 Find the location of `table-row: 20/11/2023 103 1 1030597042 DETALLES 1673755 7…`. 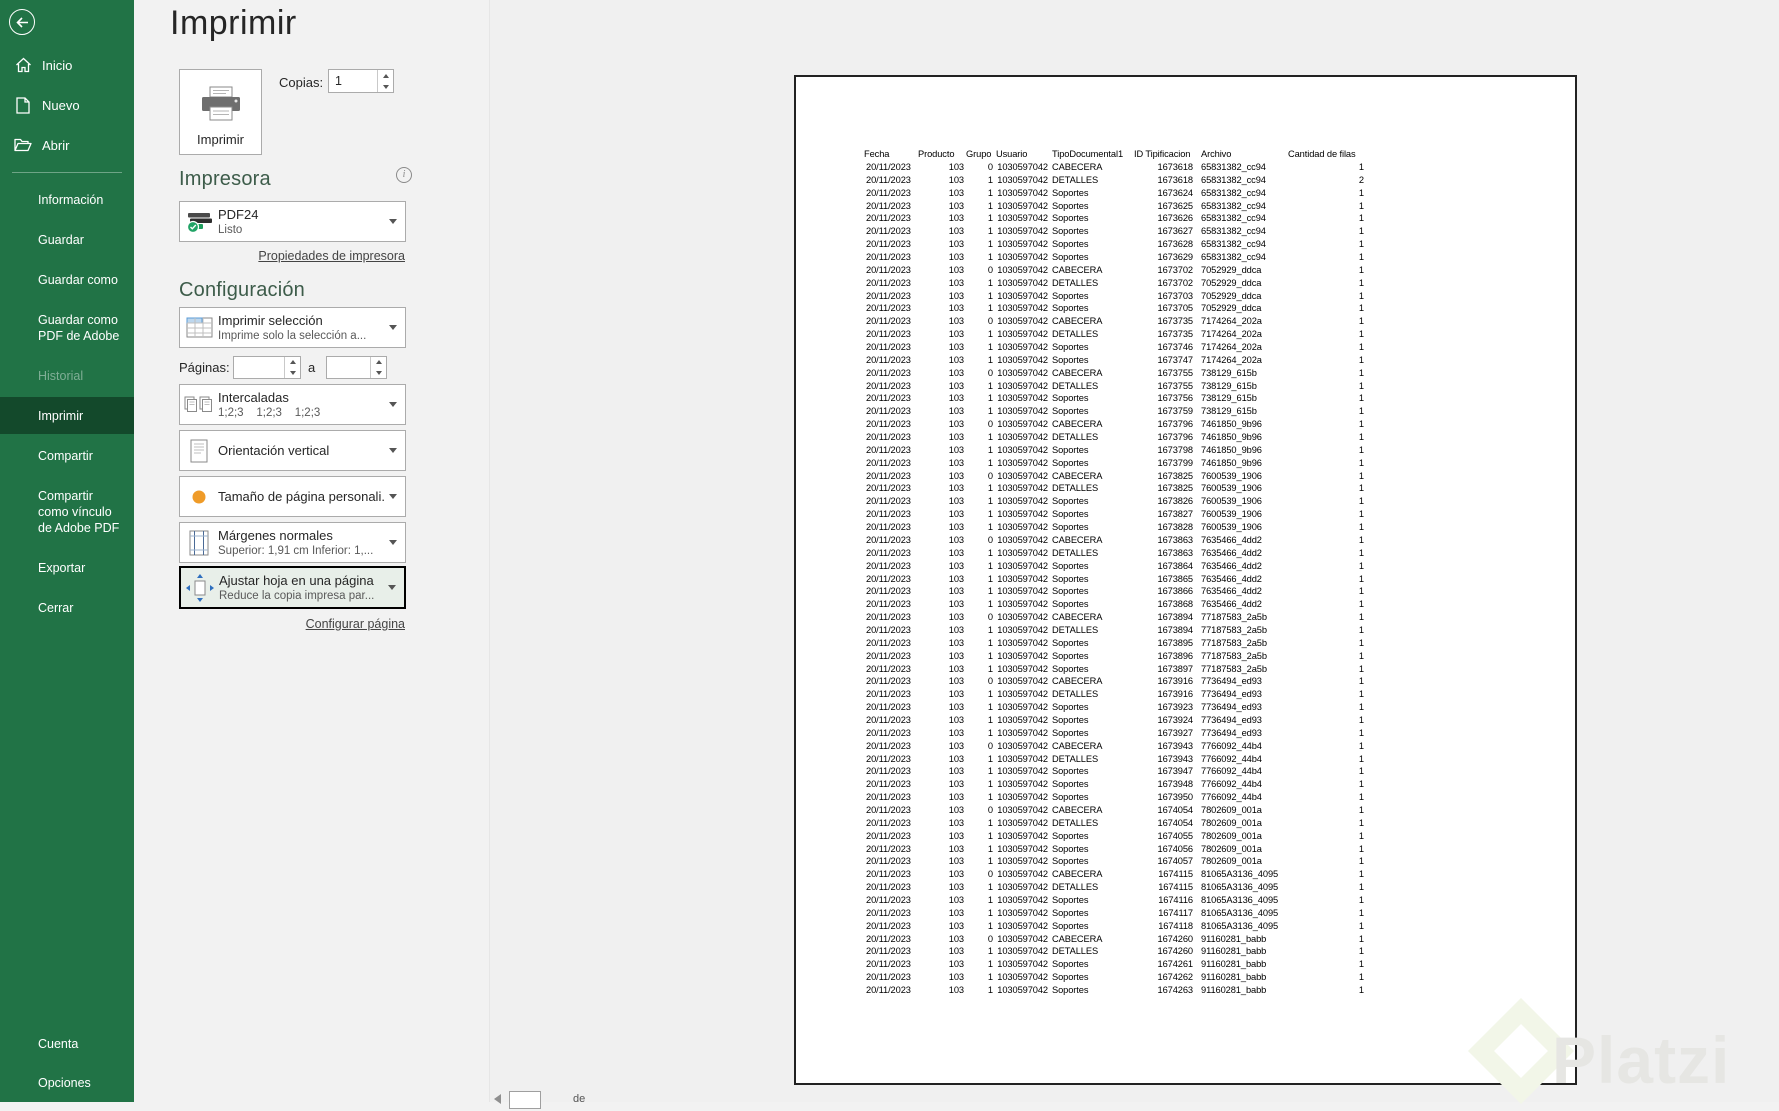

table-row: 20/11/2023 103 1 1030597042 DETALLES 1673755 7… is located at coordinates (1185, 386).